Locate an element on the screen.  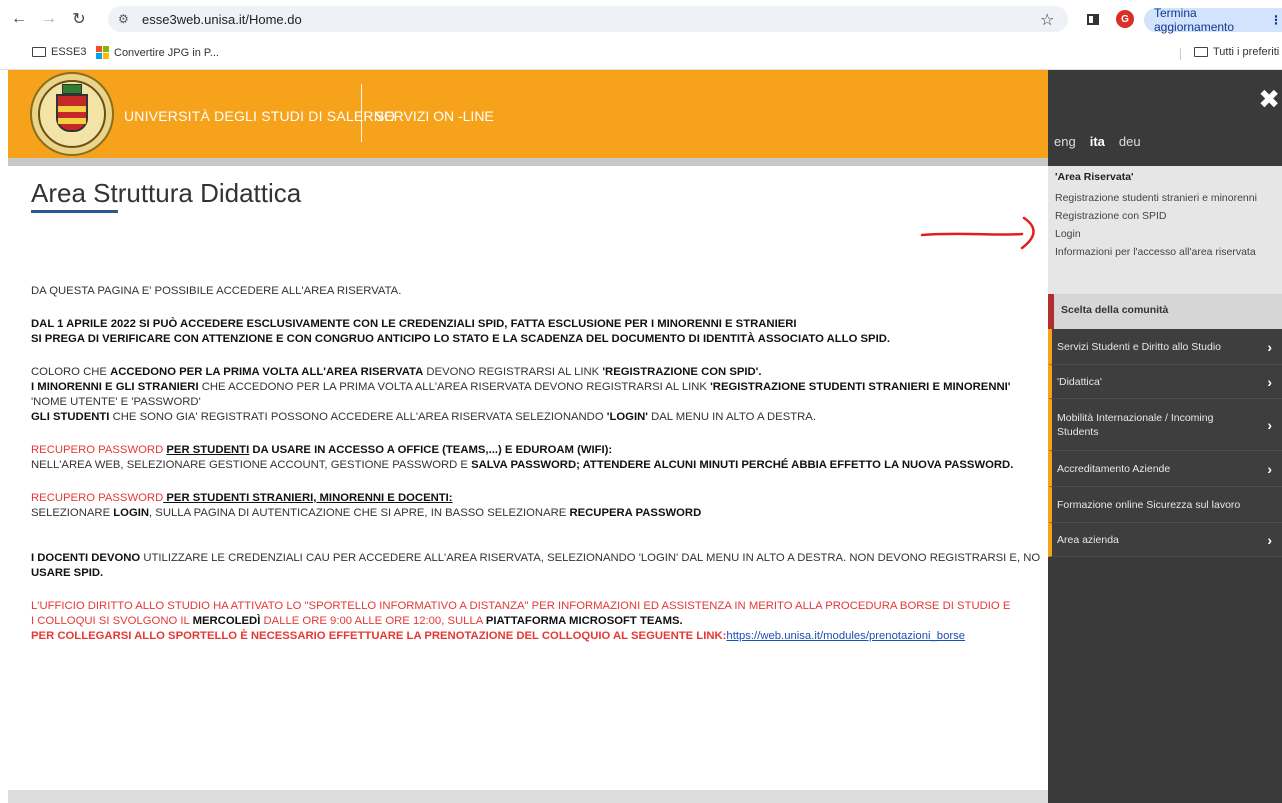
address-bar: ⚙ esse3web.unisa.it/Home.do is located at coordinates (588, 19).